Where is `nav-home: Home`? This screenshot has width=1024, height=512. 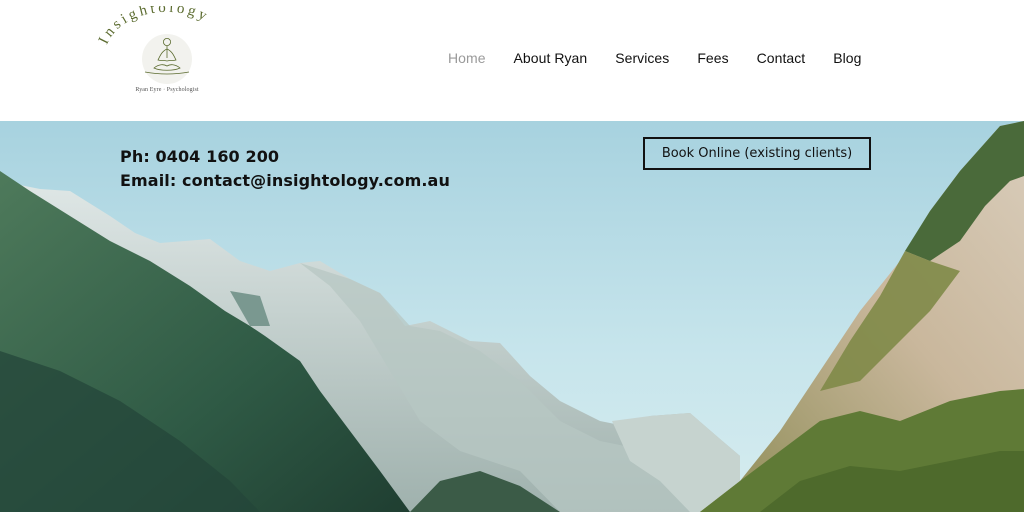 nav-home: Home is located at coordinates (467, 58).